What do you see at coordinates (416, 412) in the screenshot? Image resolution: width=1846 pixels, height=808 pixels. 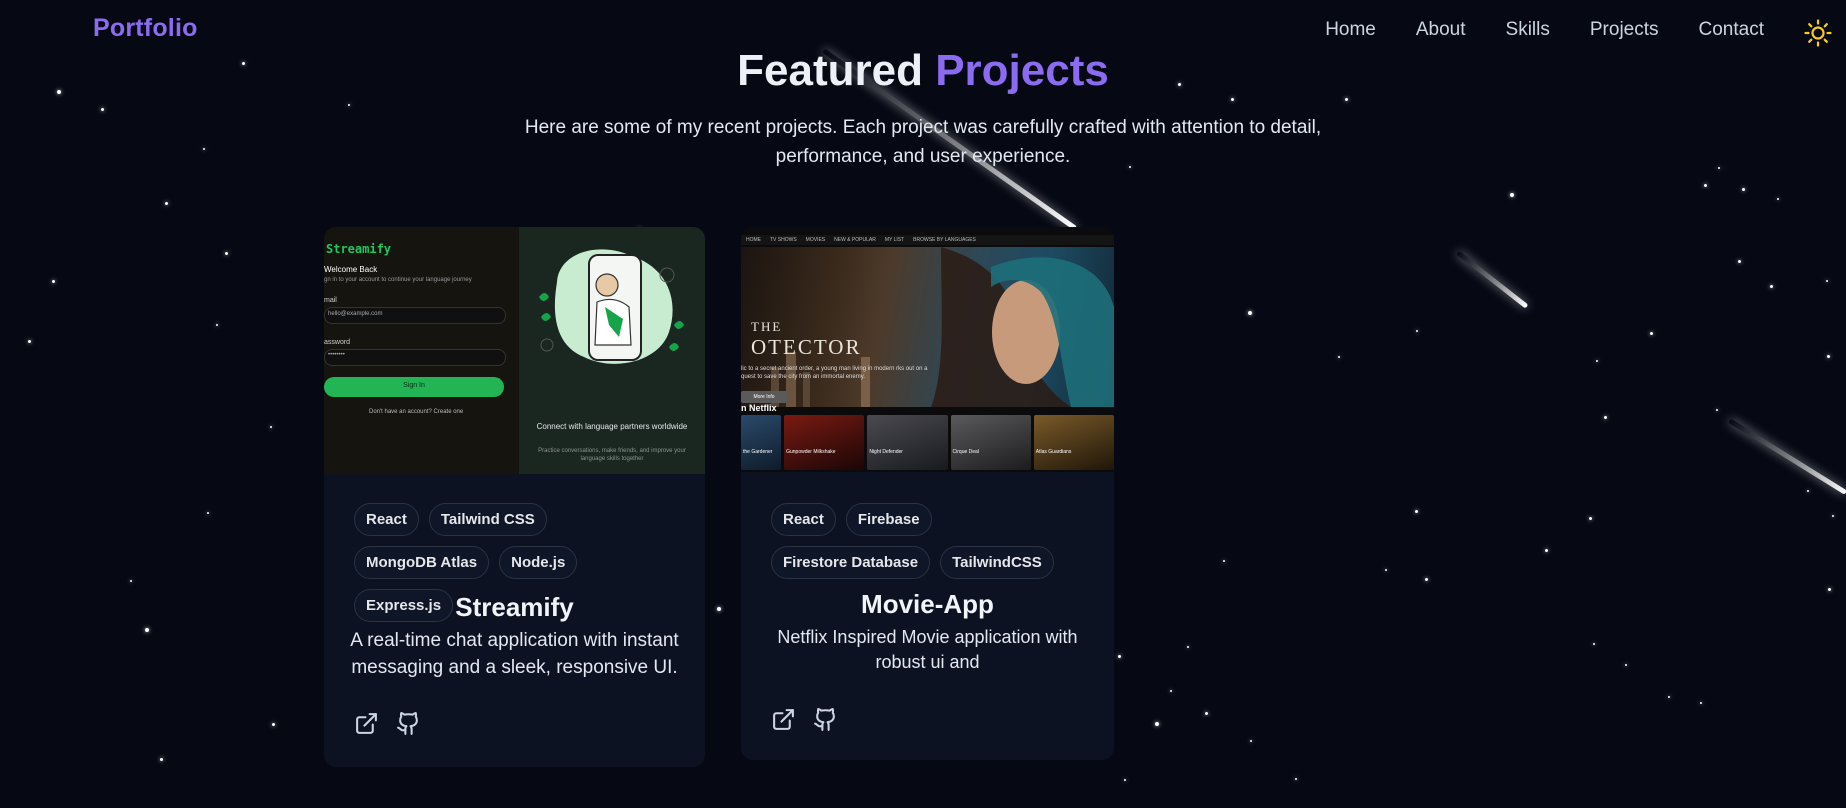 I see `preview-signup-text: Don't have an account? Create one` at bounding box center [416, 412].